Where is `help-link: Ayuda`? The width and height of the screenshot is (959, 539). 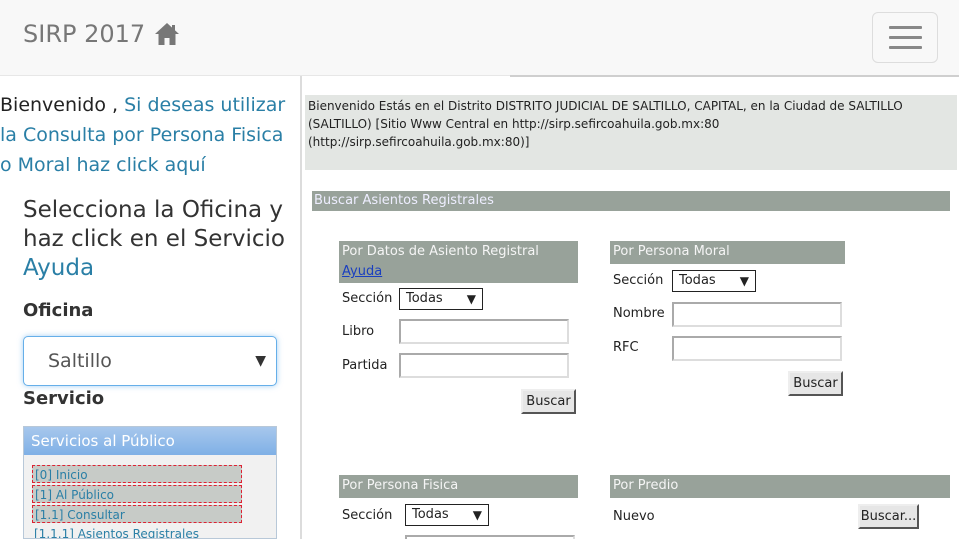
help-link: Ayuda is located at coordinates (58, 268).